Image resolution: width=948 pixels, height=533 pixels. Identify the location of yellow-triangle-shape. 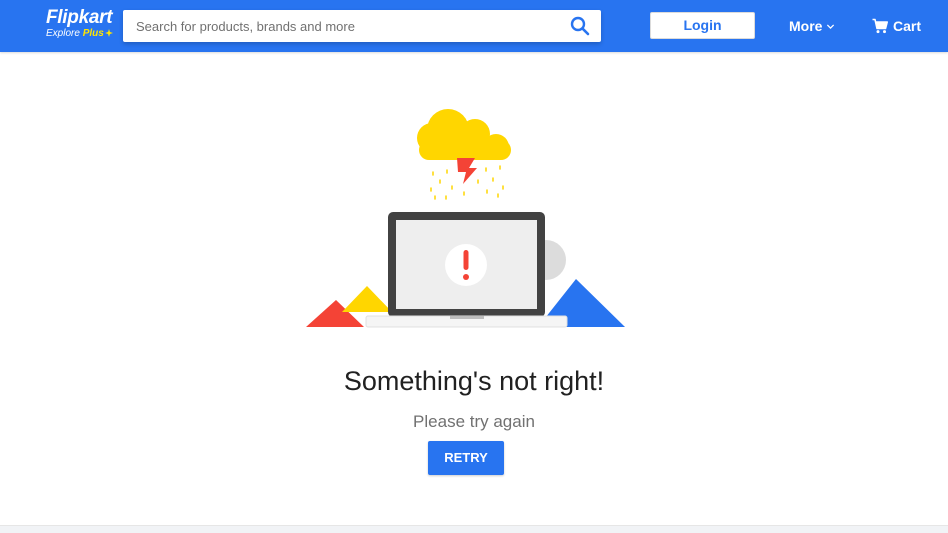
(367, 299).